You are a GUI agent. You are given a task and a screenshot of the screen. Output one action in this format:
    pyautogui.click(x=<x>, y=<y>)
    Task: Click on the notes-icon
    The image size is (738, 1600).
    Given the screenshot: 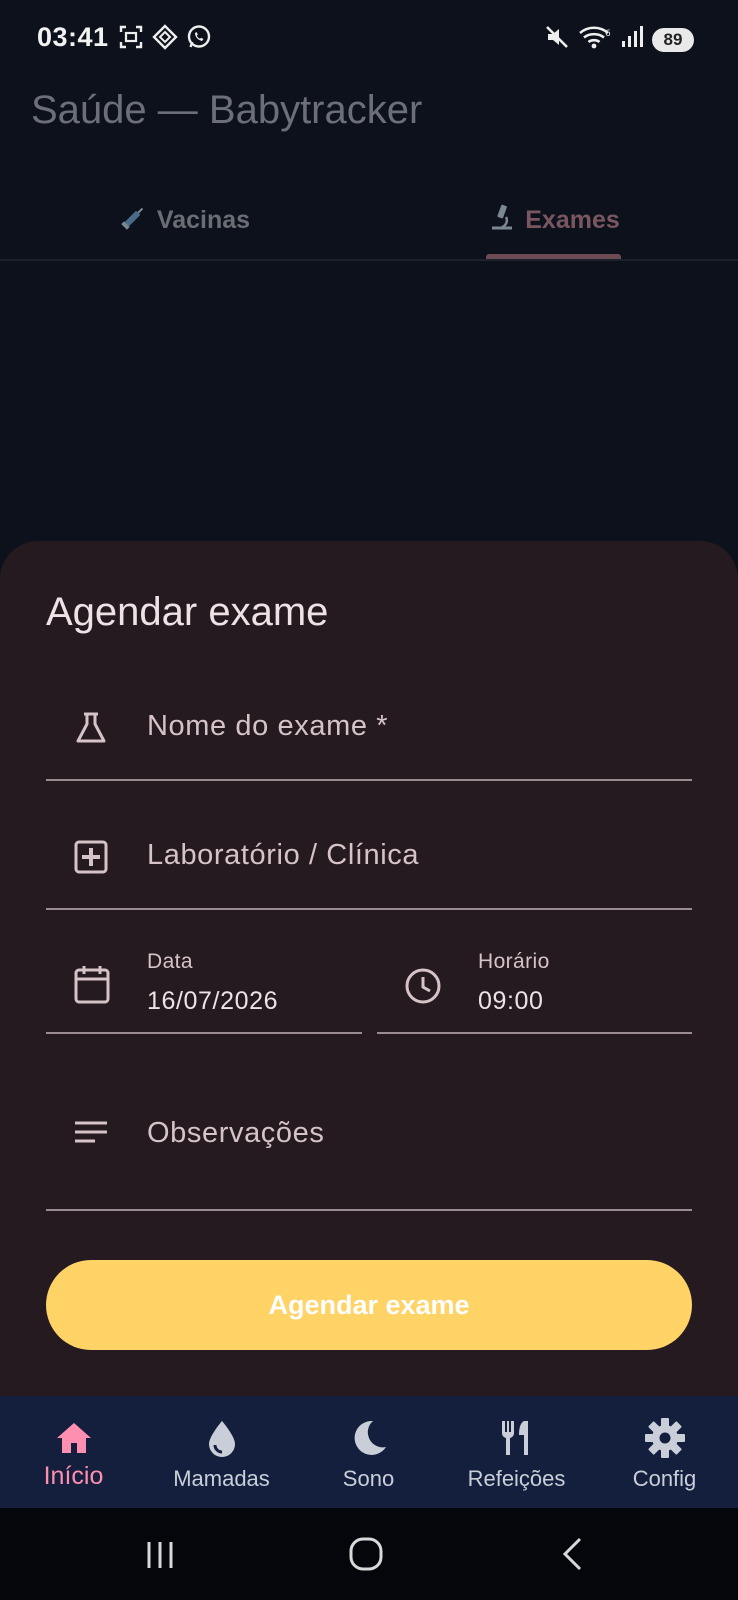 What is the action you would take?
    pyautogui.click(x=91, y=1135)
    